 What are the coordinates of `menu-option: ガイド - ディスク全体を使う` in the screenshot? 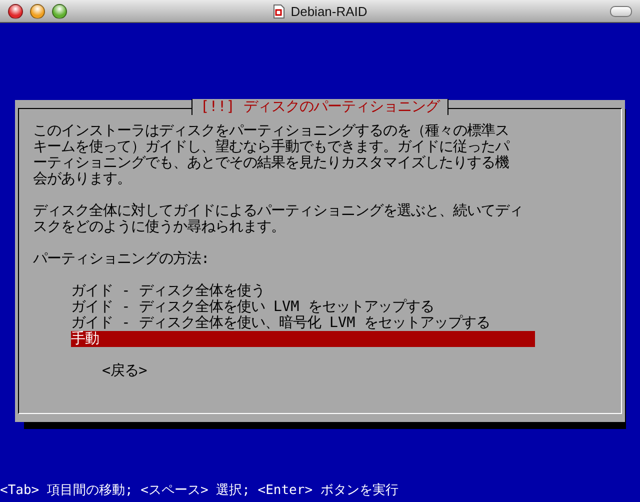 It's located at (303, 291).